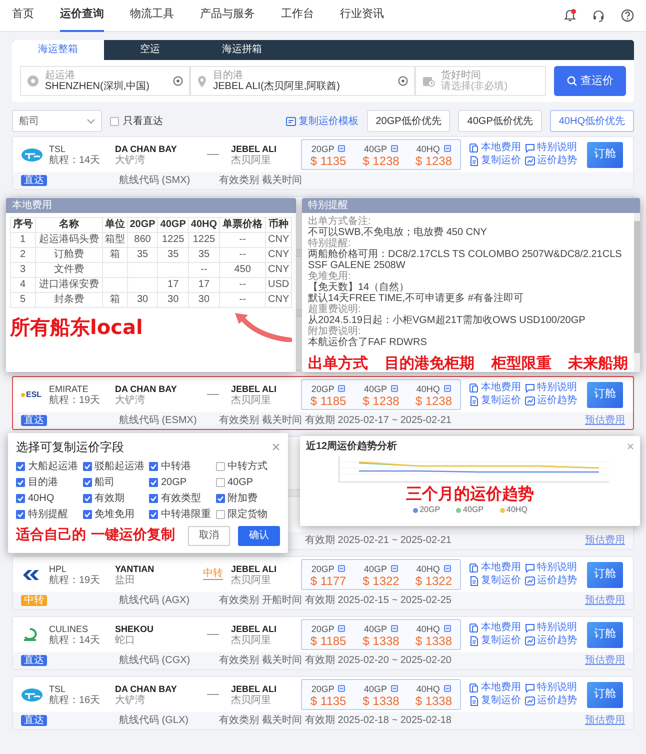  I want to click on sort-button: 20GP低价优先, so click(408, 121).